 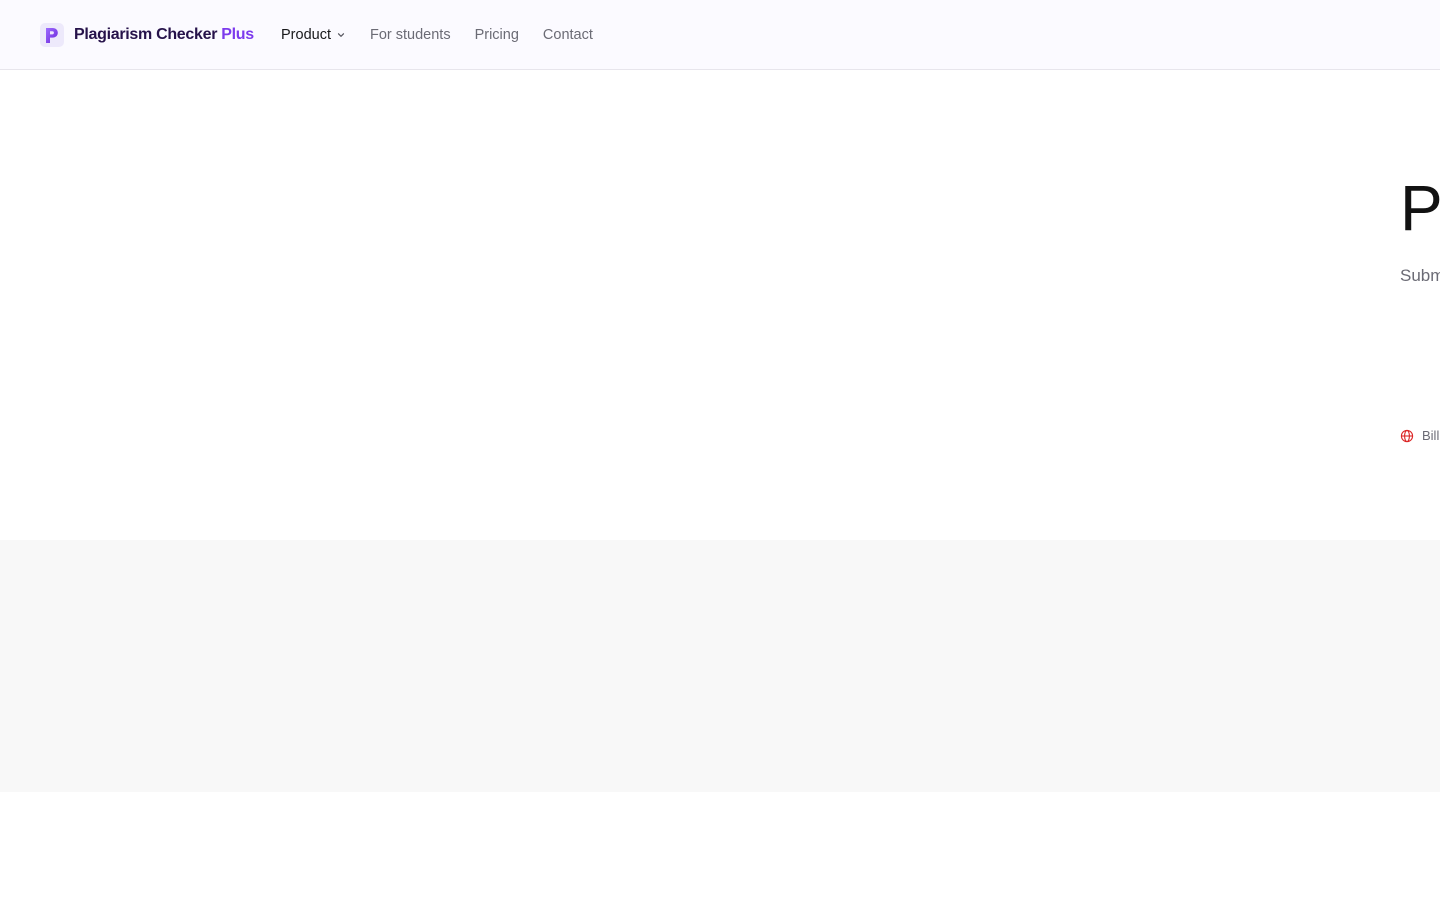 What do you see at coordinates (1420, 208) in the screenshot?
I see `hero-title: P` at bounding box center [1420, 208].